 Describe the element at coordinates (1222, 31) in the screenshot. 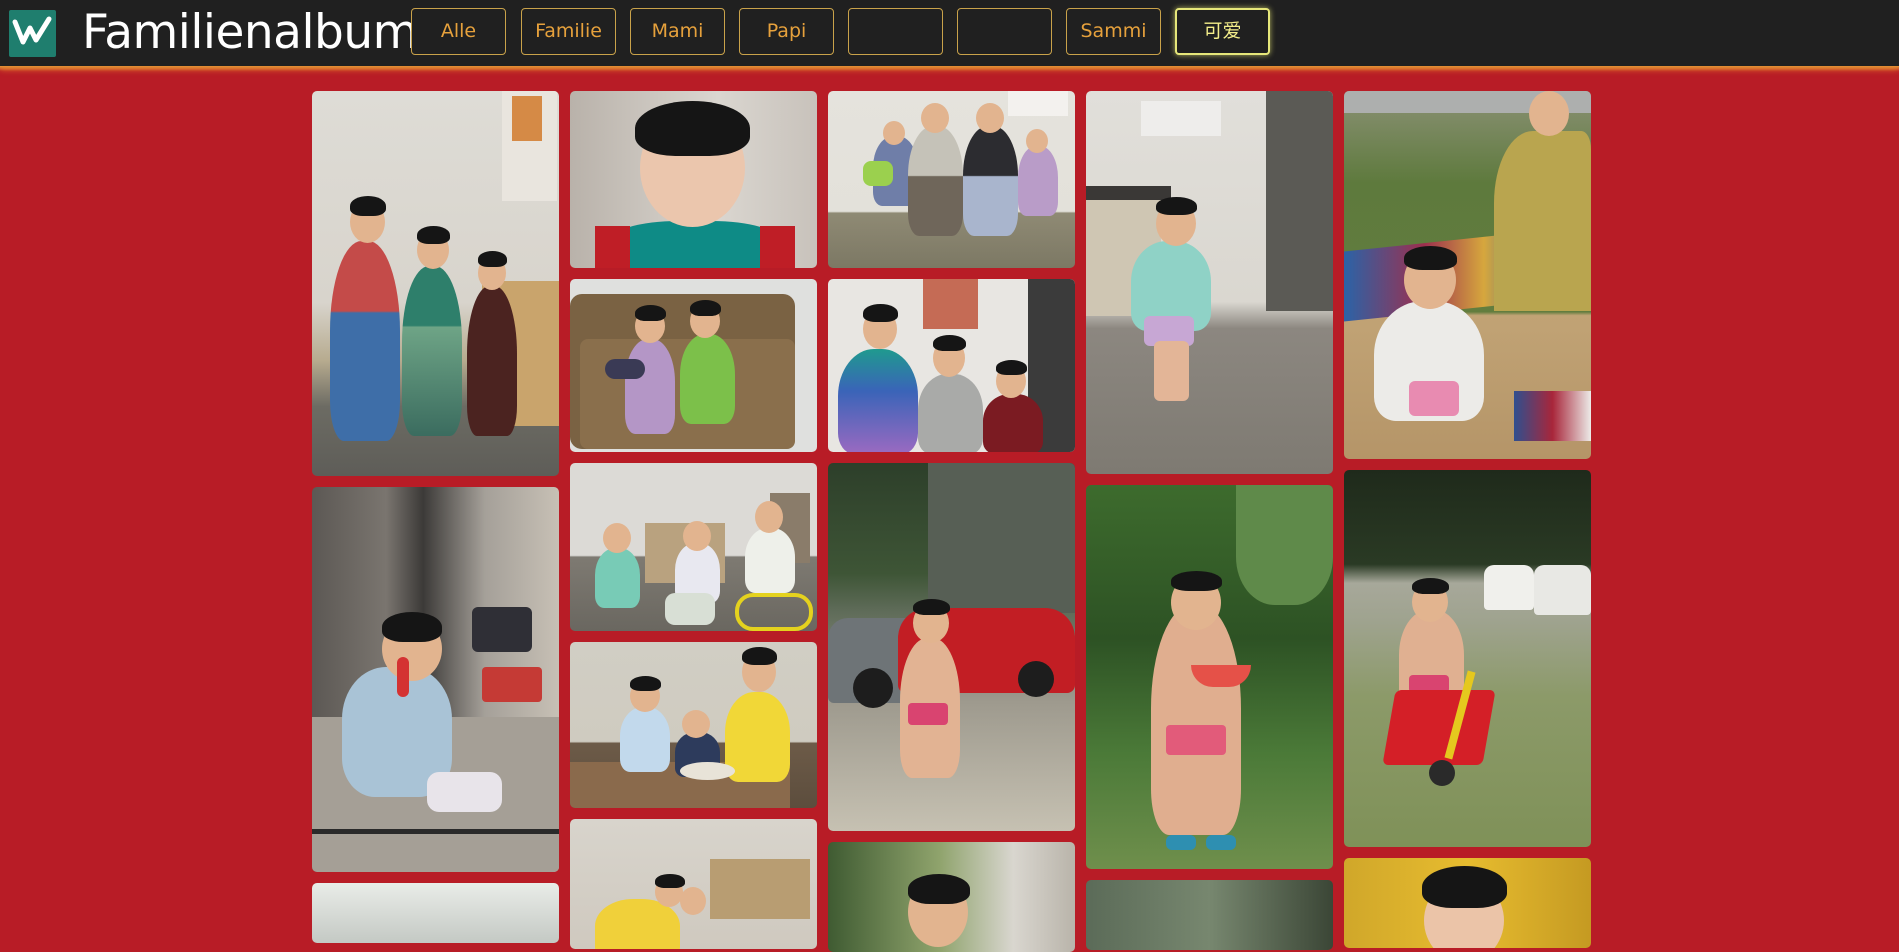

I see `filter-button-keai: 可爱` at that location.